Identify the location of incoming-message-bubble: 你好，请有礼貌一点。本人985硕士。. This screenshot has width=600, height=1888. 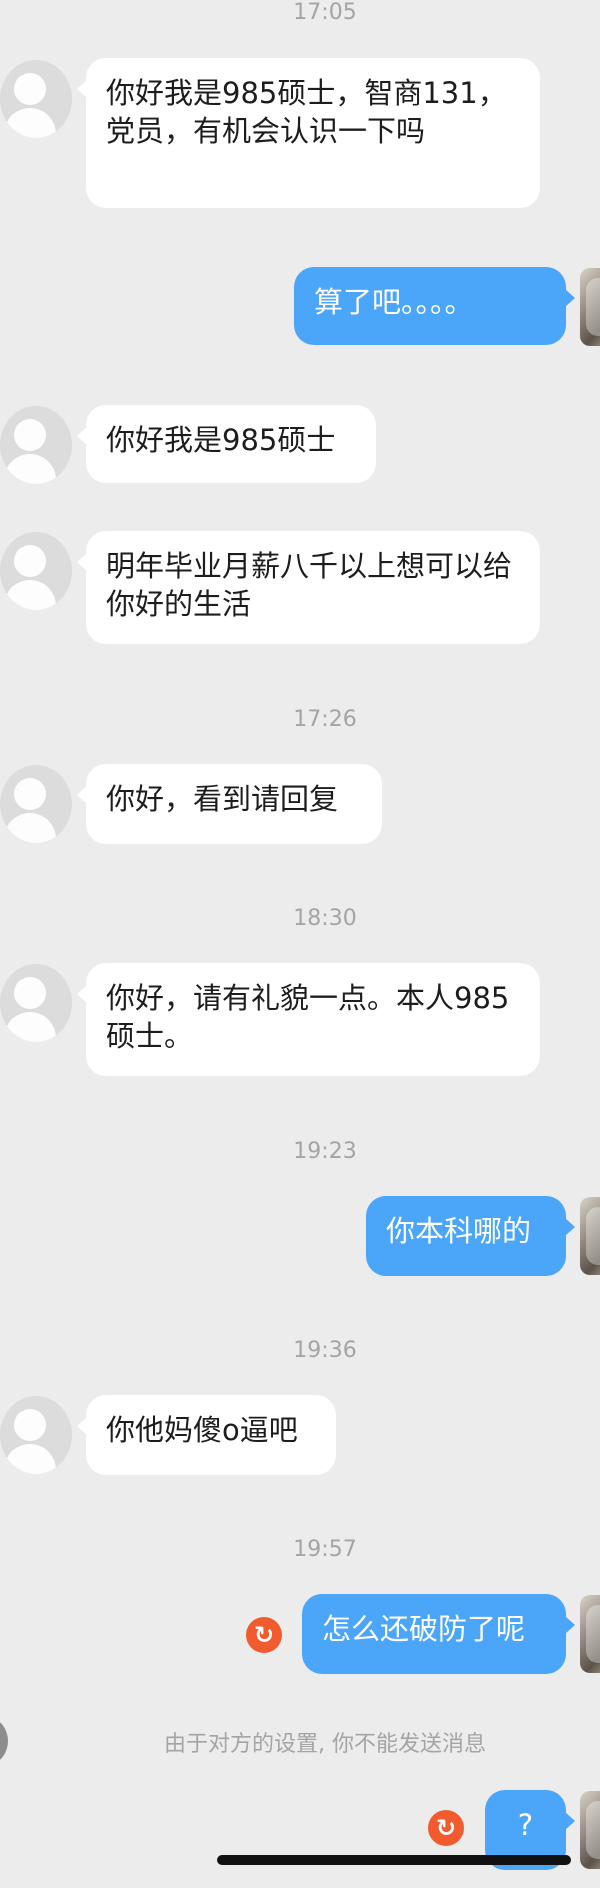
(308, 1019).